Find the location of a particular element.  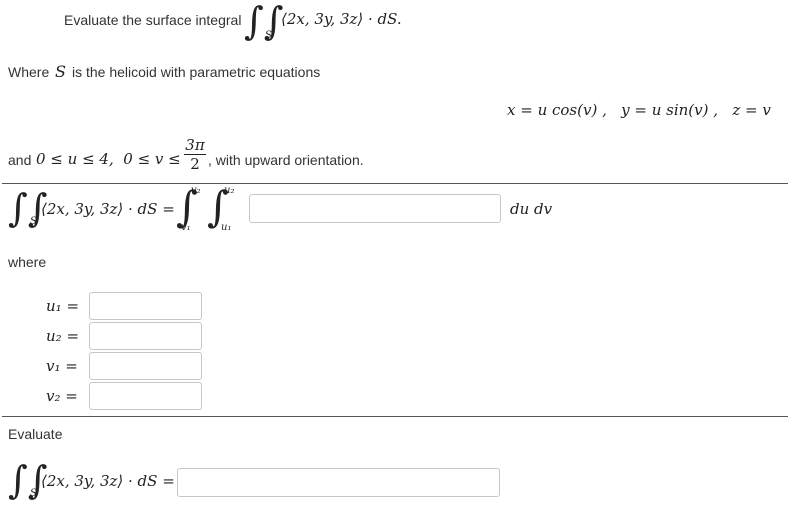

intro-text: Evaluate the surface integral is located at coordinates (153, 20).